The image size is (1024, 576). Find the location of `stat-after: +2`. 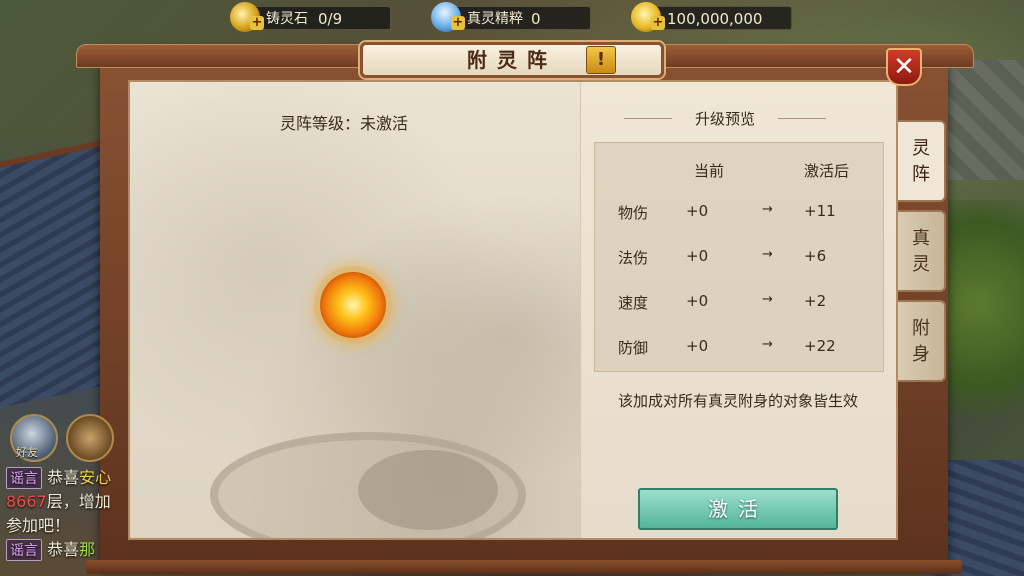

stat-after: +2 is located at coordinates (815, 301).